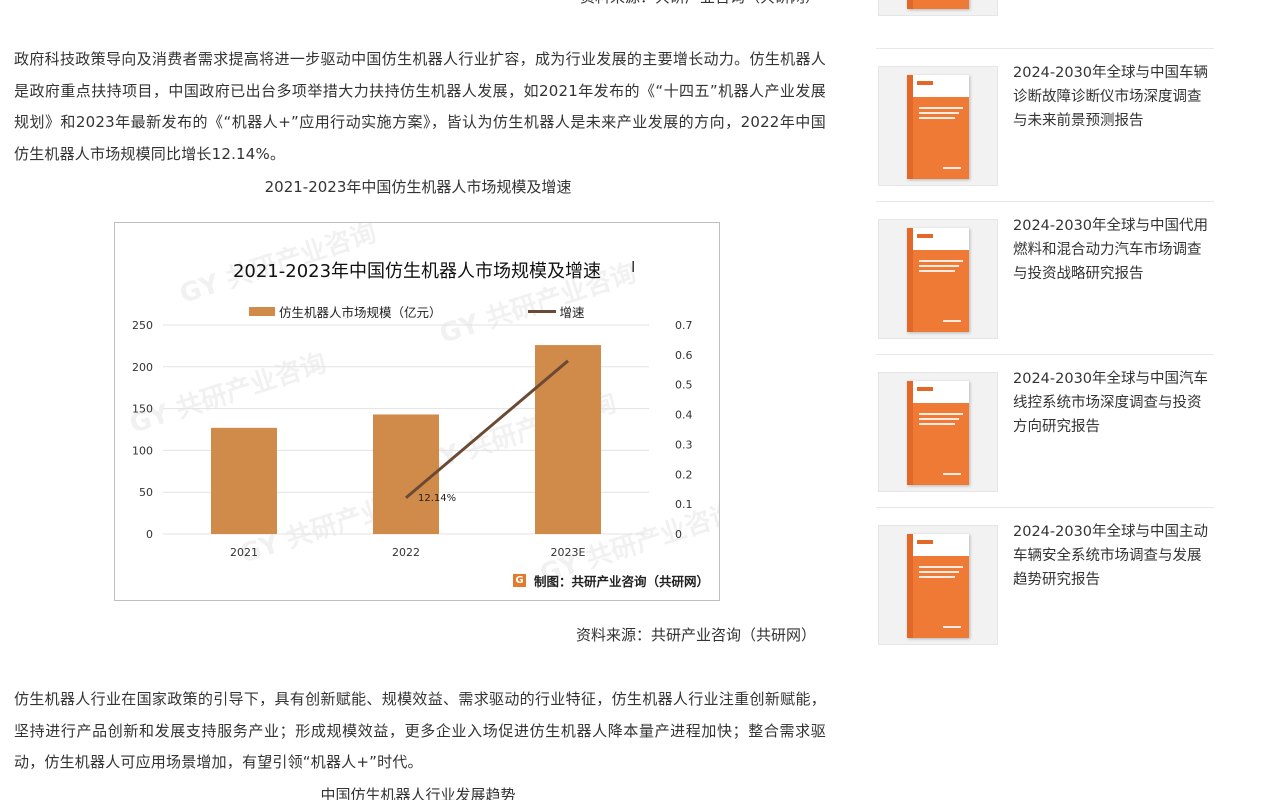  What do you see at coordinates (142, 450) in the screenshot?
I see `y-left-tick-label: 100` at bounding box center [142, 450].